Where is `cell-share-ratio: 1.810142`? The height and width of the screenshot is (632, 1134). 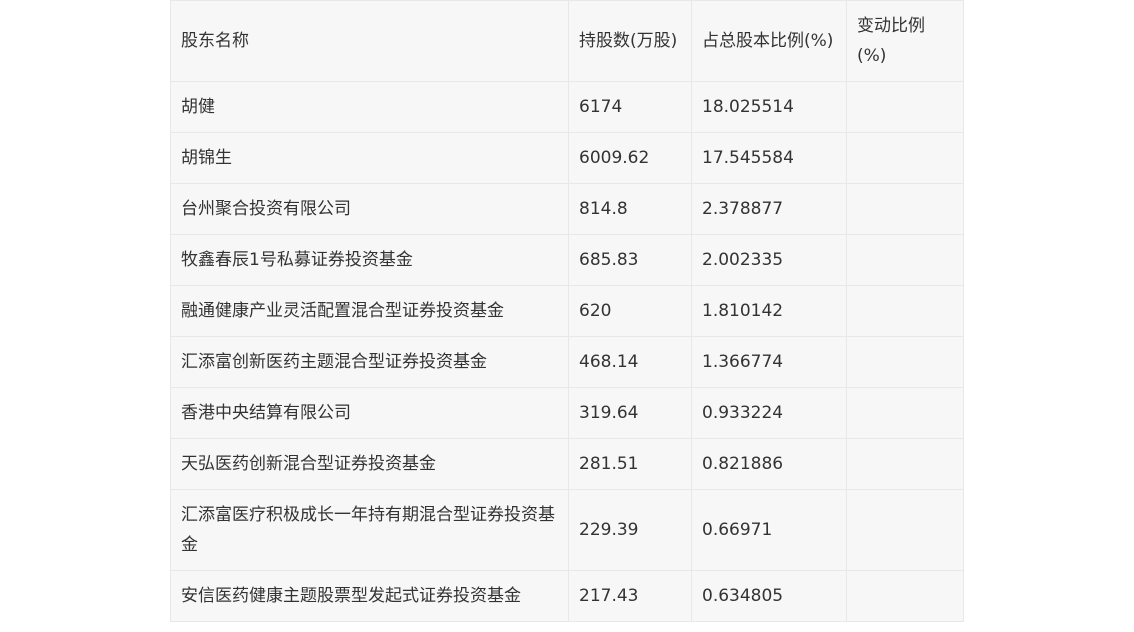 cell-share-ratio: 1.810142 is located at coordinates (769, 311).